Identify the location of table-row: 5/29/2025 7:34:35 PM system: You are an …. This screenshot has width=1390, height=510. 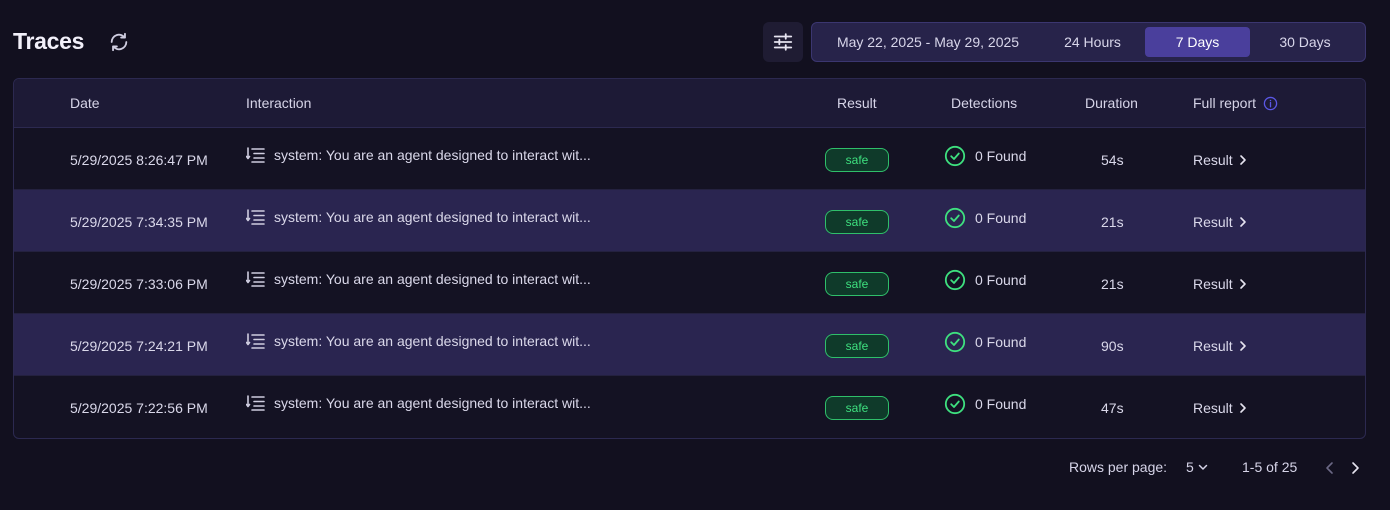
(689, 221).